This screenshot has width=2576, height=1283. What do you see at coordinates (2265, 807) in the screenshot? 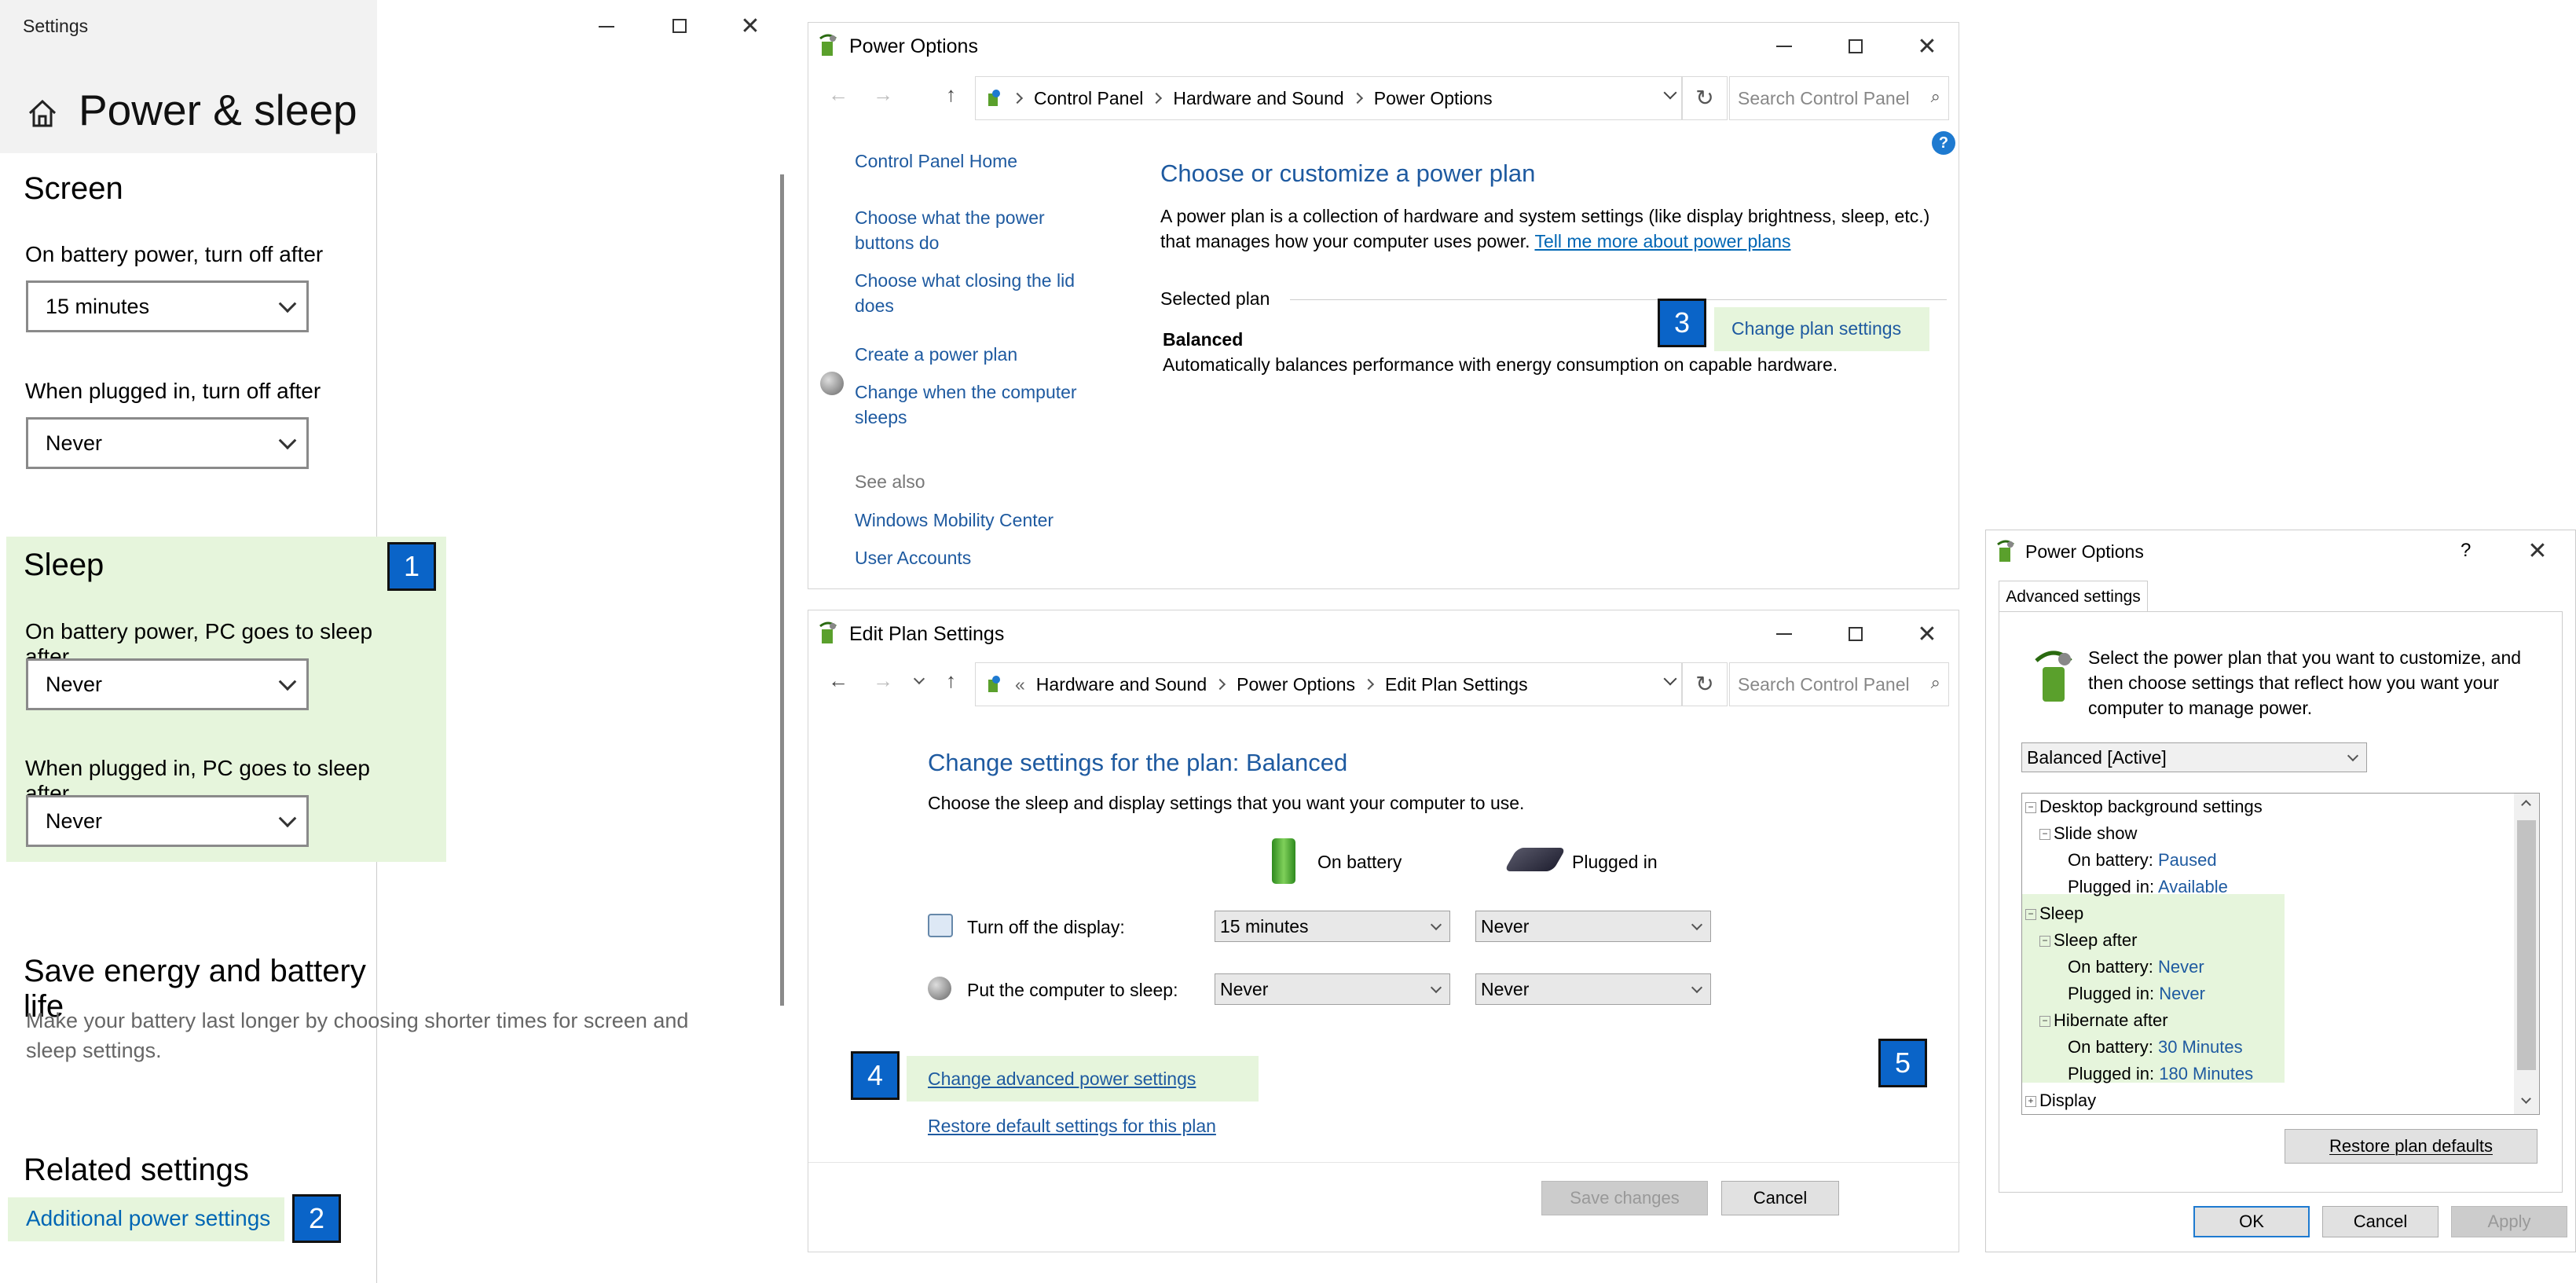
I see `tree-desktop-bg: − Desktop background settings` at bounding box center [2265, 807].